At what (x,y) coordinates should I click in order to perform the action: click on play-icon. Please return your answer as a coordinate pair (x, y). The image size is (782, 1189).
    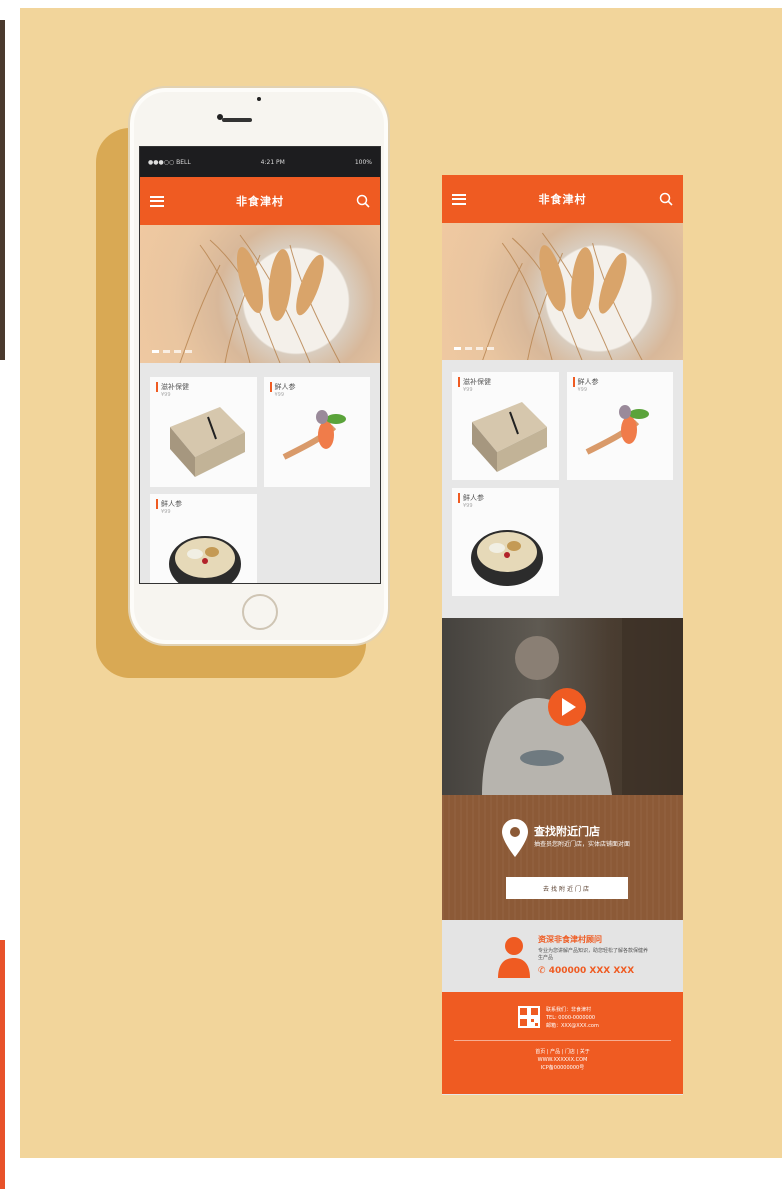
    Looking at the image, I should click on (567, 707).